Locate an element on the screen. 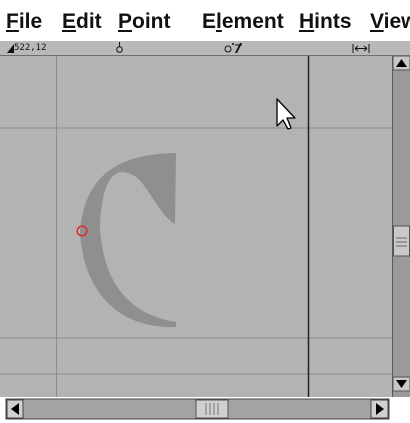 The image size is (410, 423). menu-point-mnemonic: P is located at coordinates (125, 21).